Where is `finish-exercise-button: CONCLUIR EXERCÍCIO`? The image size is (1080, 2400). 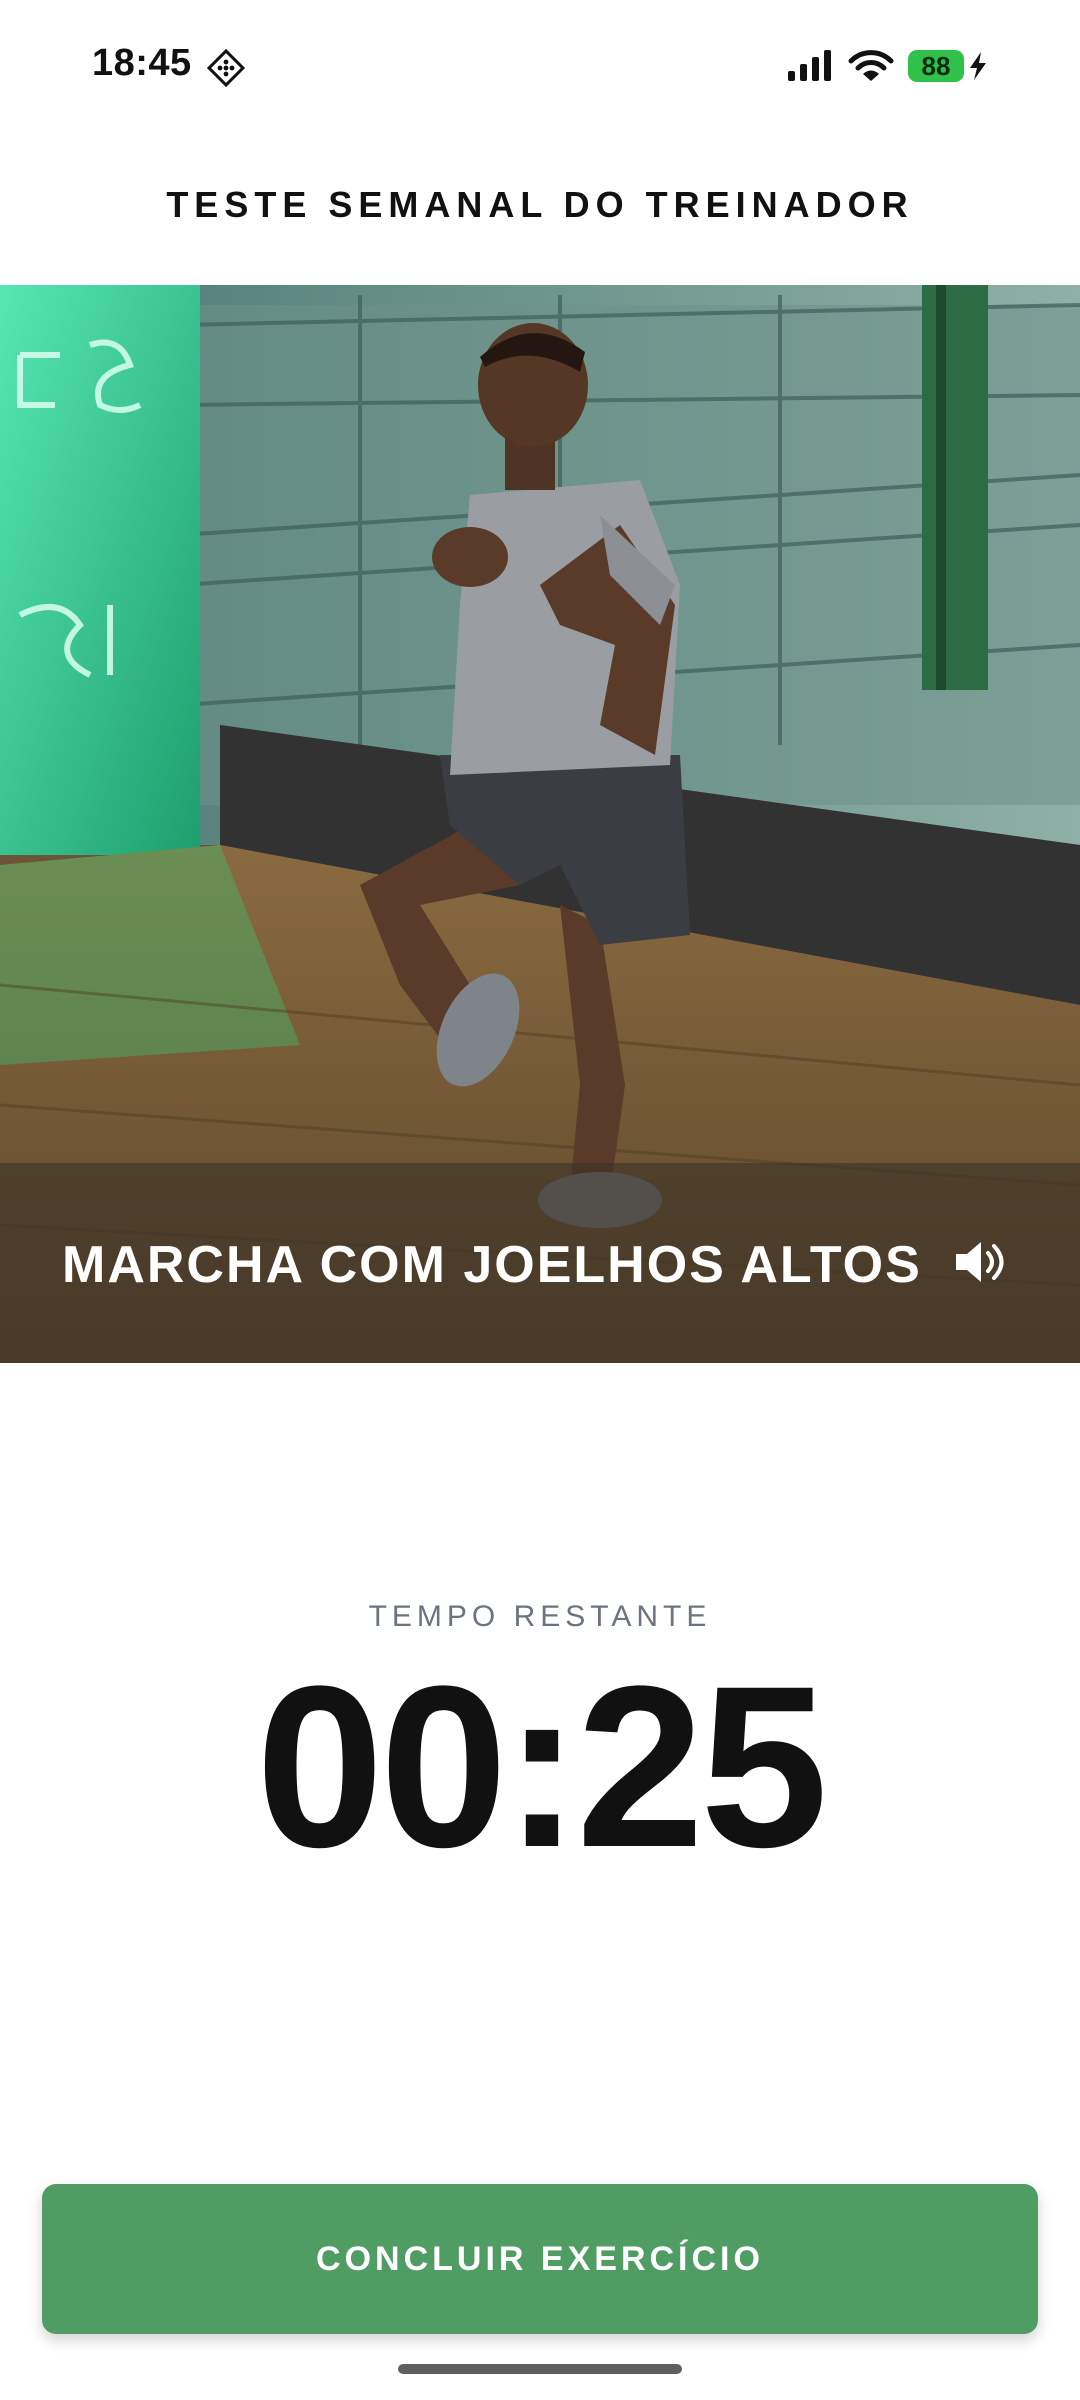 finish-exercise-button: CONCLUIR EXERCÍCIO is located at coordinates (540, 2259).